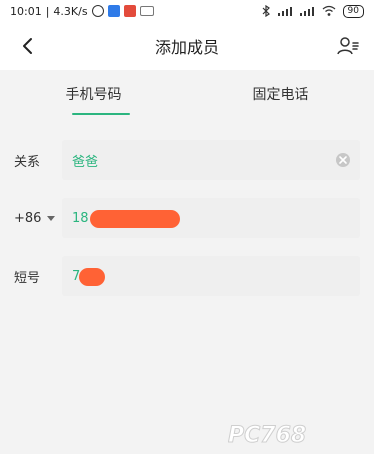 The width and height of the screenshot is (374, 454). Describe the element at coordinates (129, 11) in the screenshot. I see `app-icon-red` at that location.